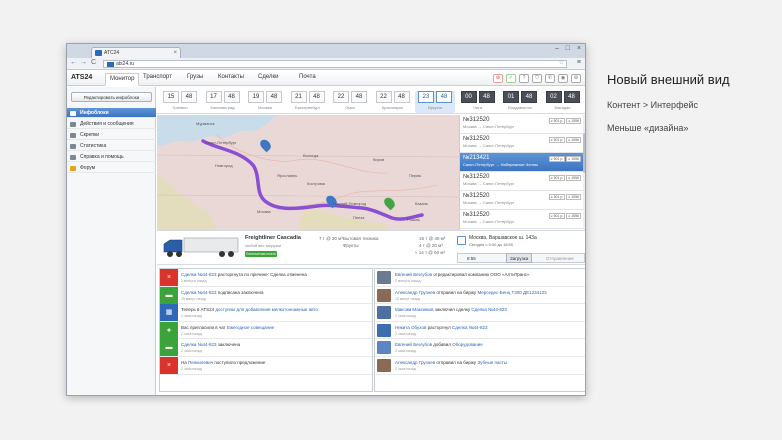 The image size is (782, 440). Describe the element at coordinates (175, 53) in the screenshot. I see `tab-close-icon: ×` at that location.